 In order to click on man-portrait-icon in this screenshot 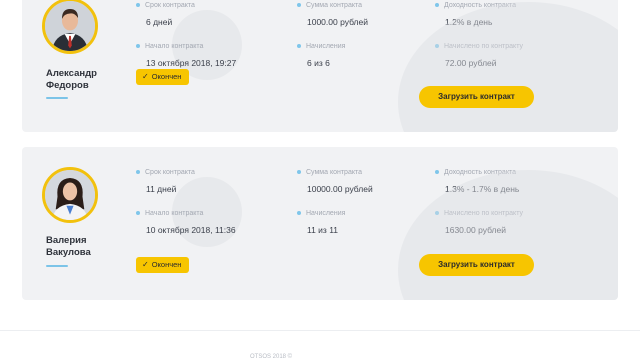, I will do `click(70, 26)`.